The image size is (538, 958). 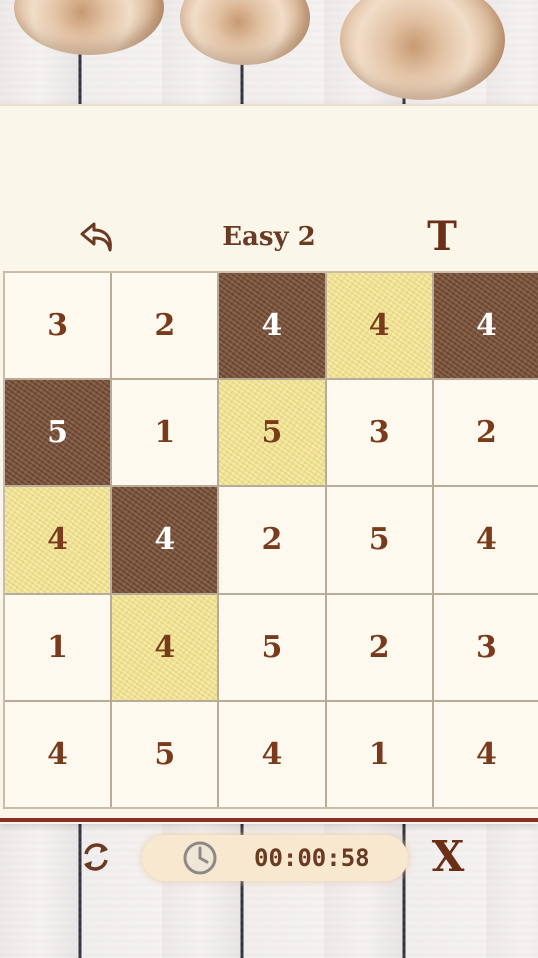 I want to click on close-button: X, so click(x=448, y=857).